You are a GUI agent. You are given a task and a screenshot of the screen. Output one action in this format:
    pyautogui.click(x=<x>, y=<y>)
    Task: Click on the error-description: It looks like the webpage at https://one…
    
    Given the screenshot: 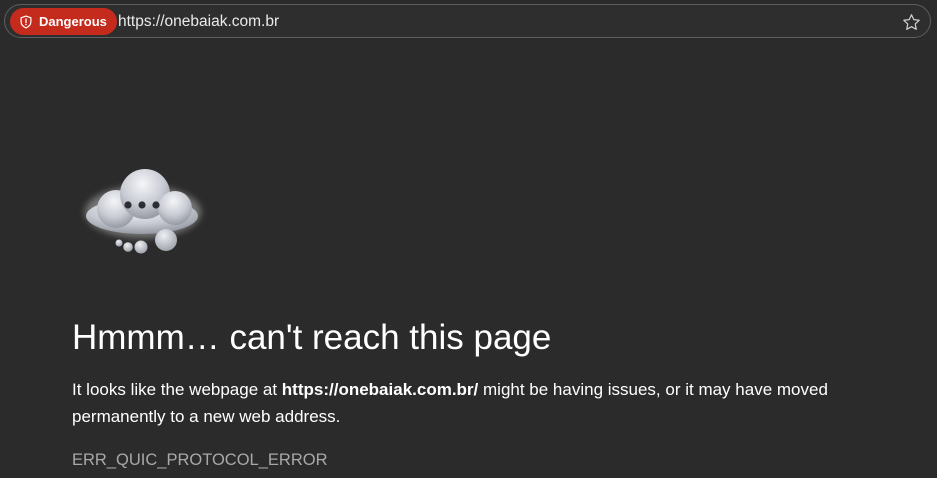 What is the action you would take?
    pyautogui.click(x=472, y=403)
    